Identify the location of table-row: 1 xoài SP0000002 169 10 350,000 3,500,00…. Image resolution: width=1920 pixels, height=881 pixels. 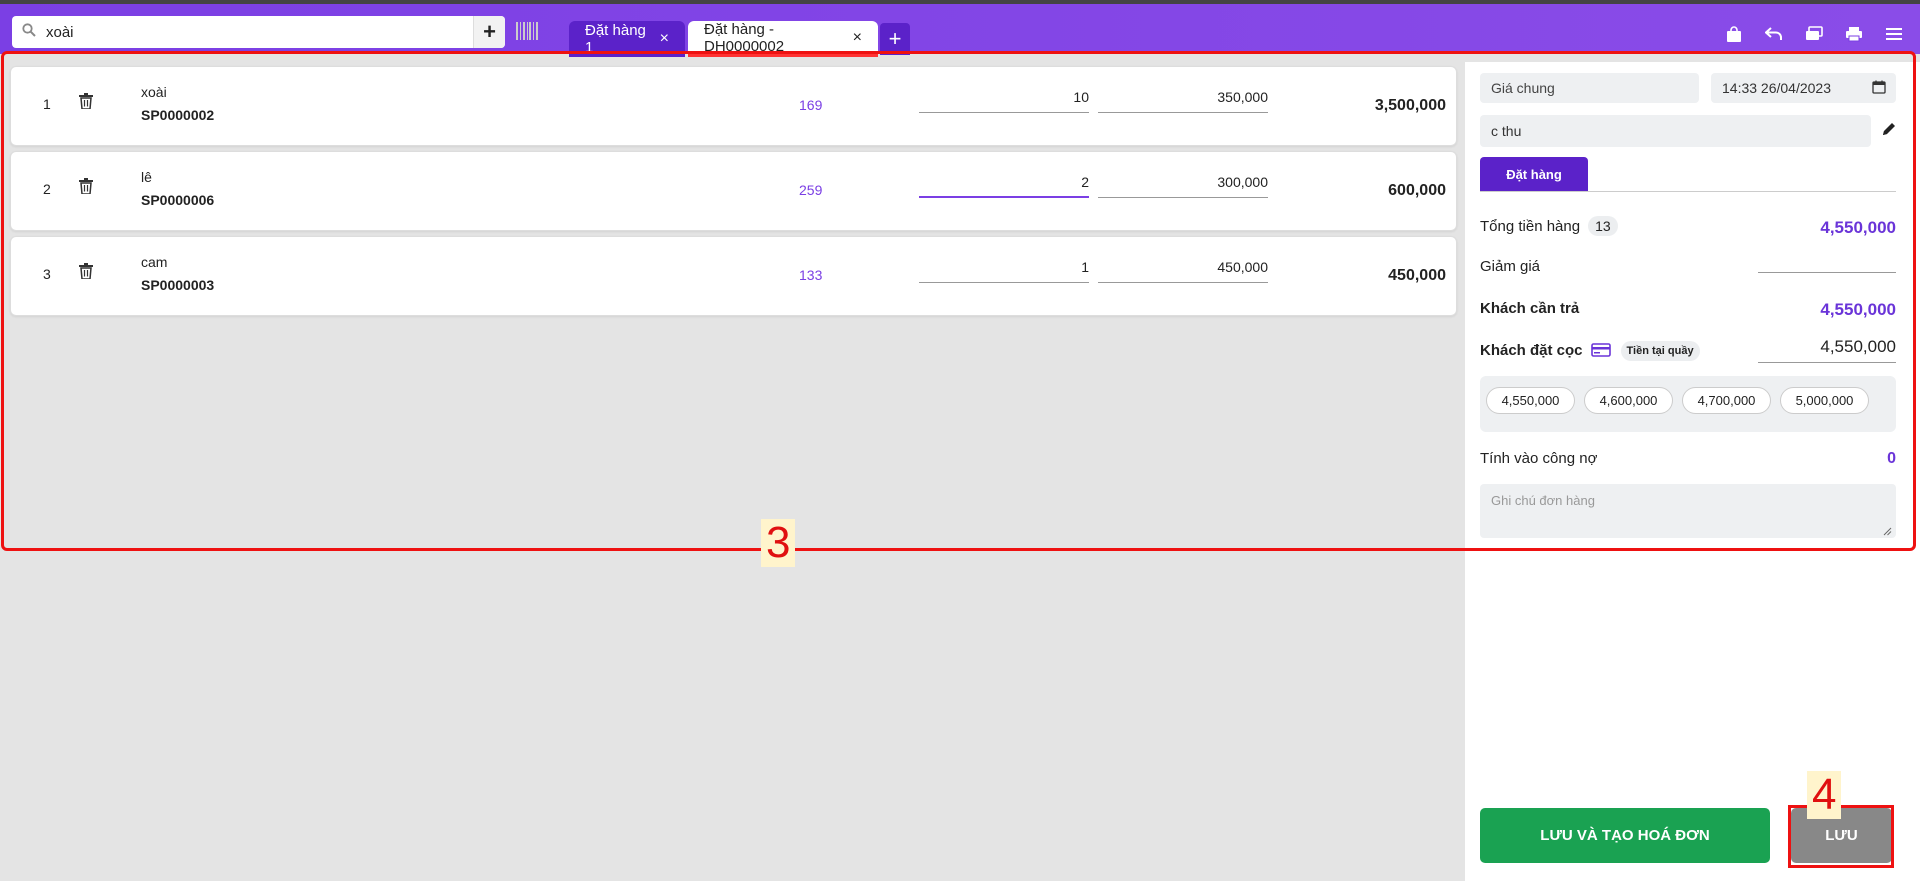
(733, 106).